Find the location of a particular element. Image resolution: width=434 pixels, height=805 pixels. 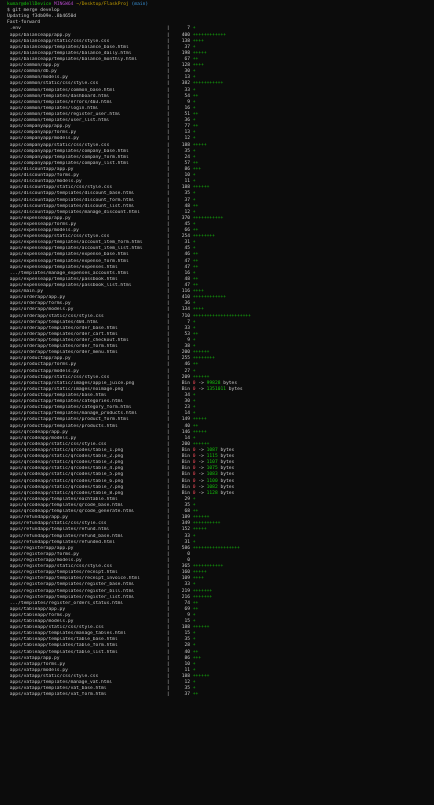

additions-bar: ++++++++ is located at coordinates (203, 237).